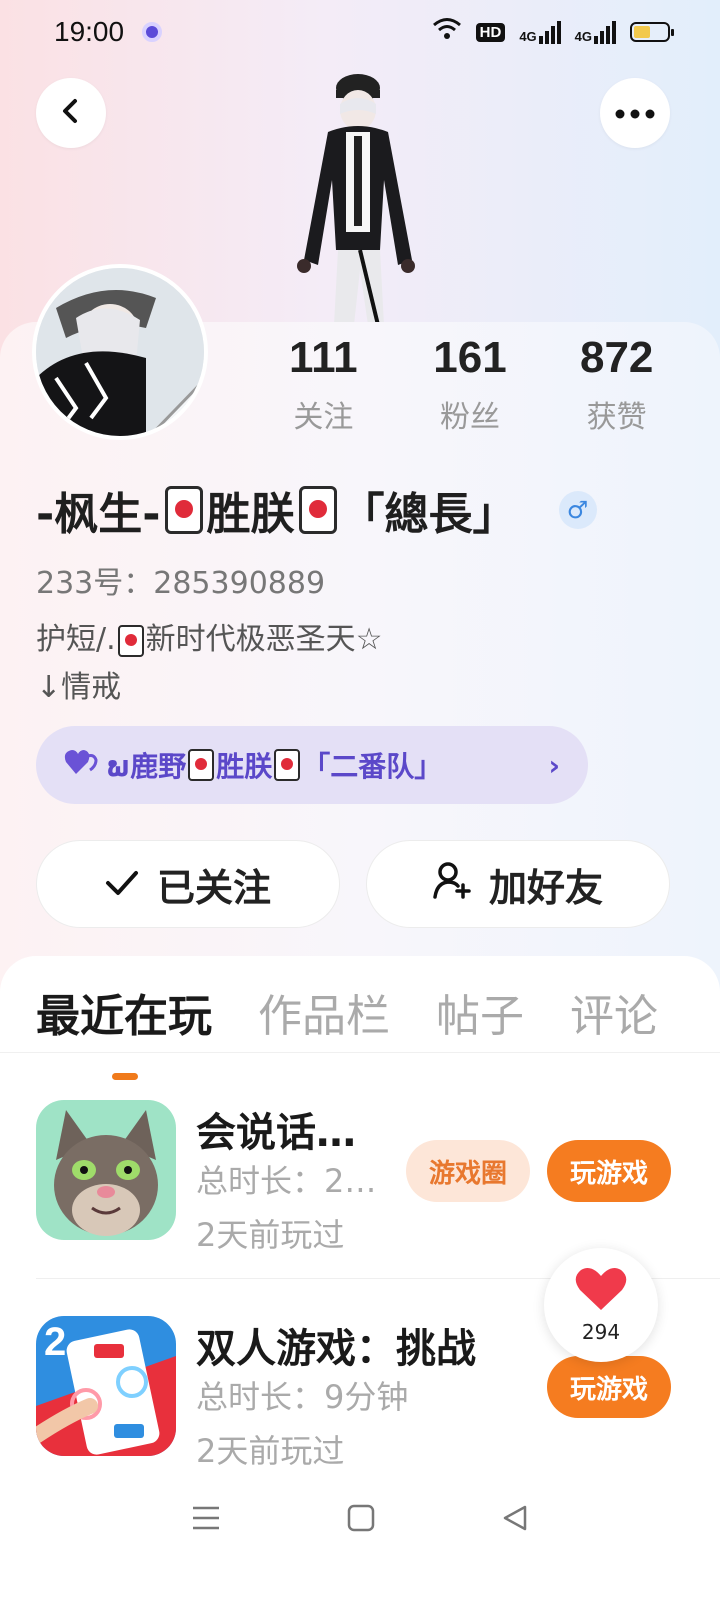 The image size is (720, 1600). What do you see at coordinates (250, 514) in the screenshot?
I see `username-part: 胜朕` at bounding box center [250, 514].